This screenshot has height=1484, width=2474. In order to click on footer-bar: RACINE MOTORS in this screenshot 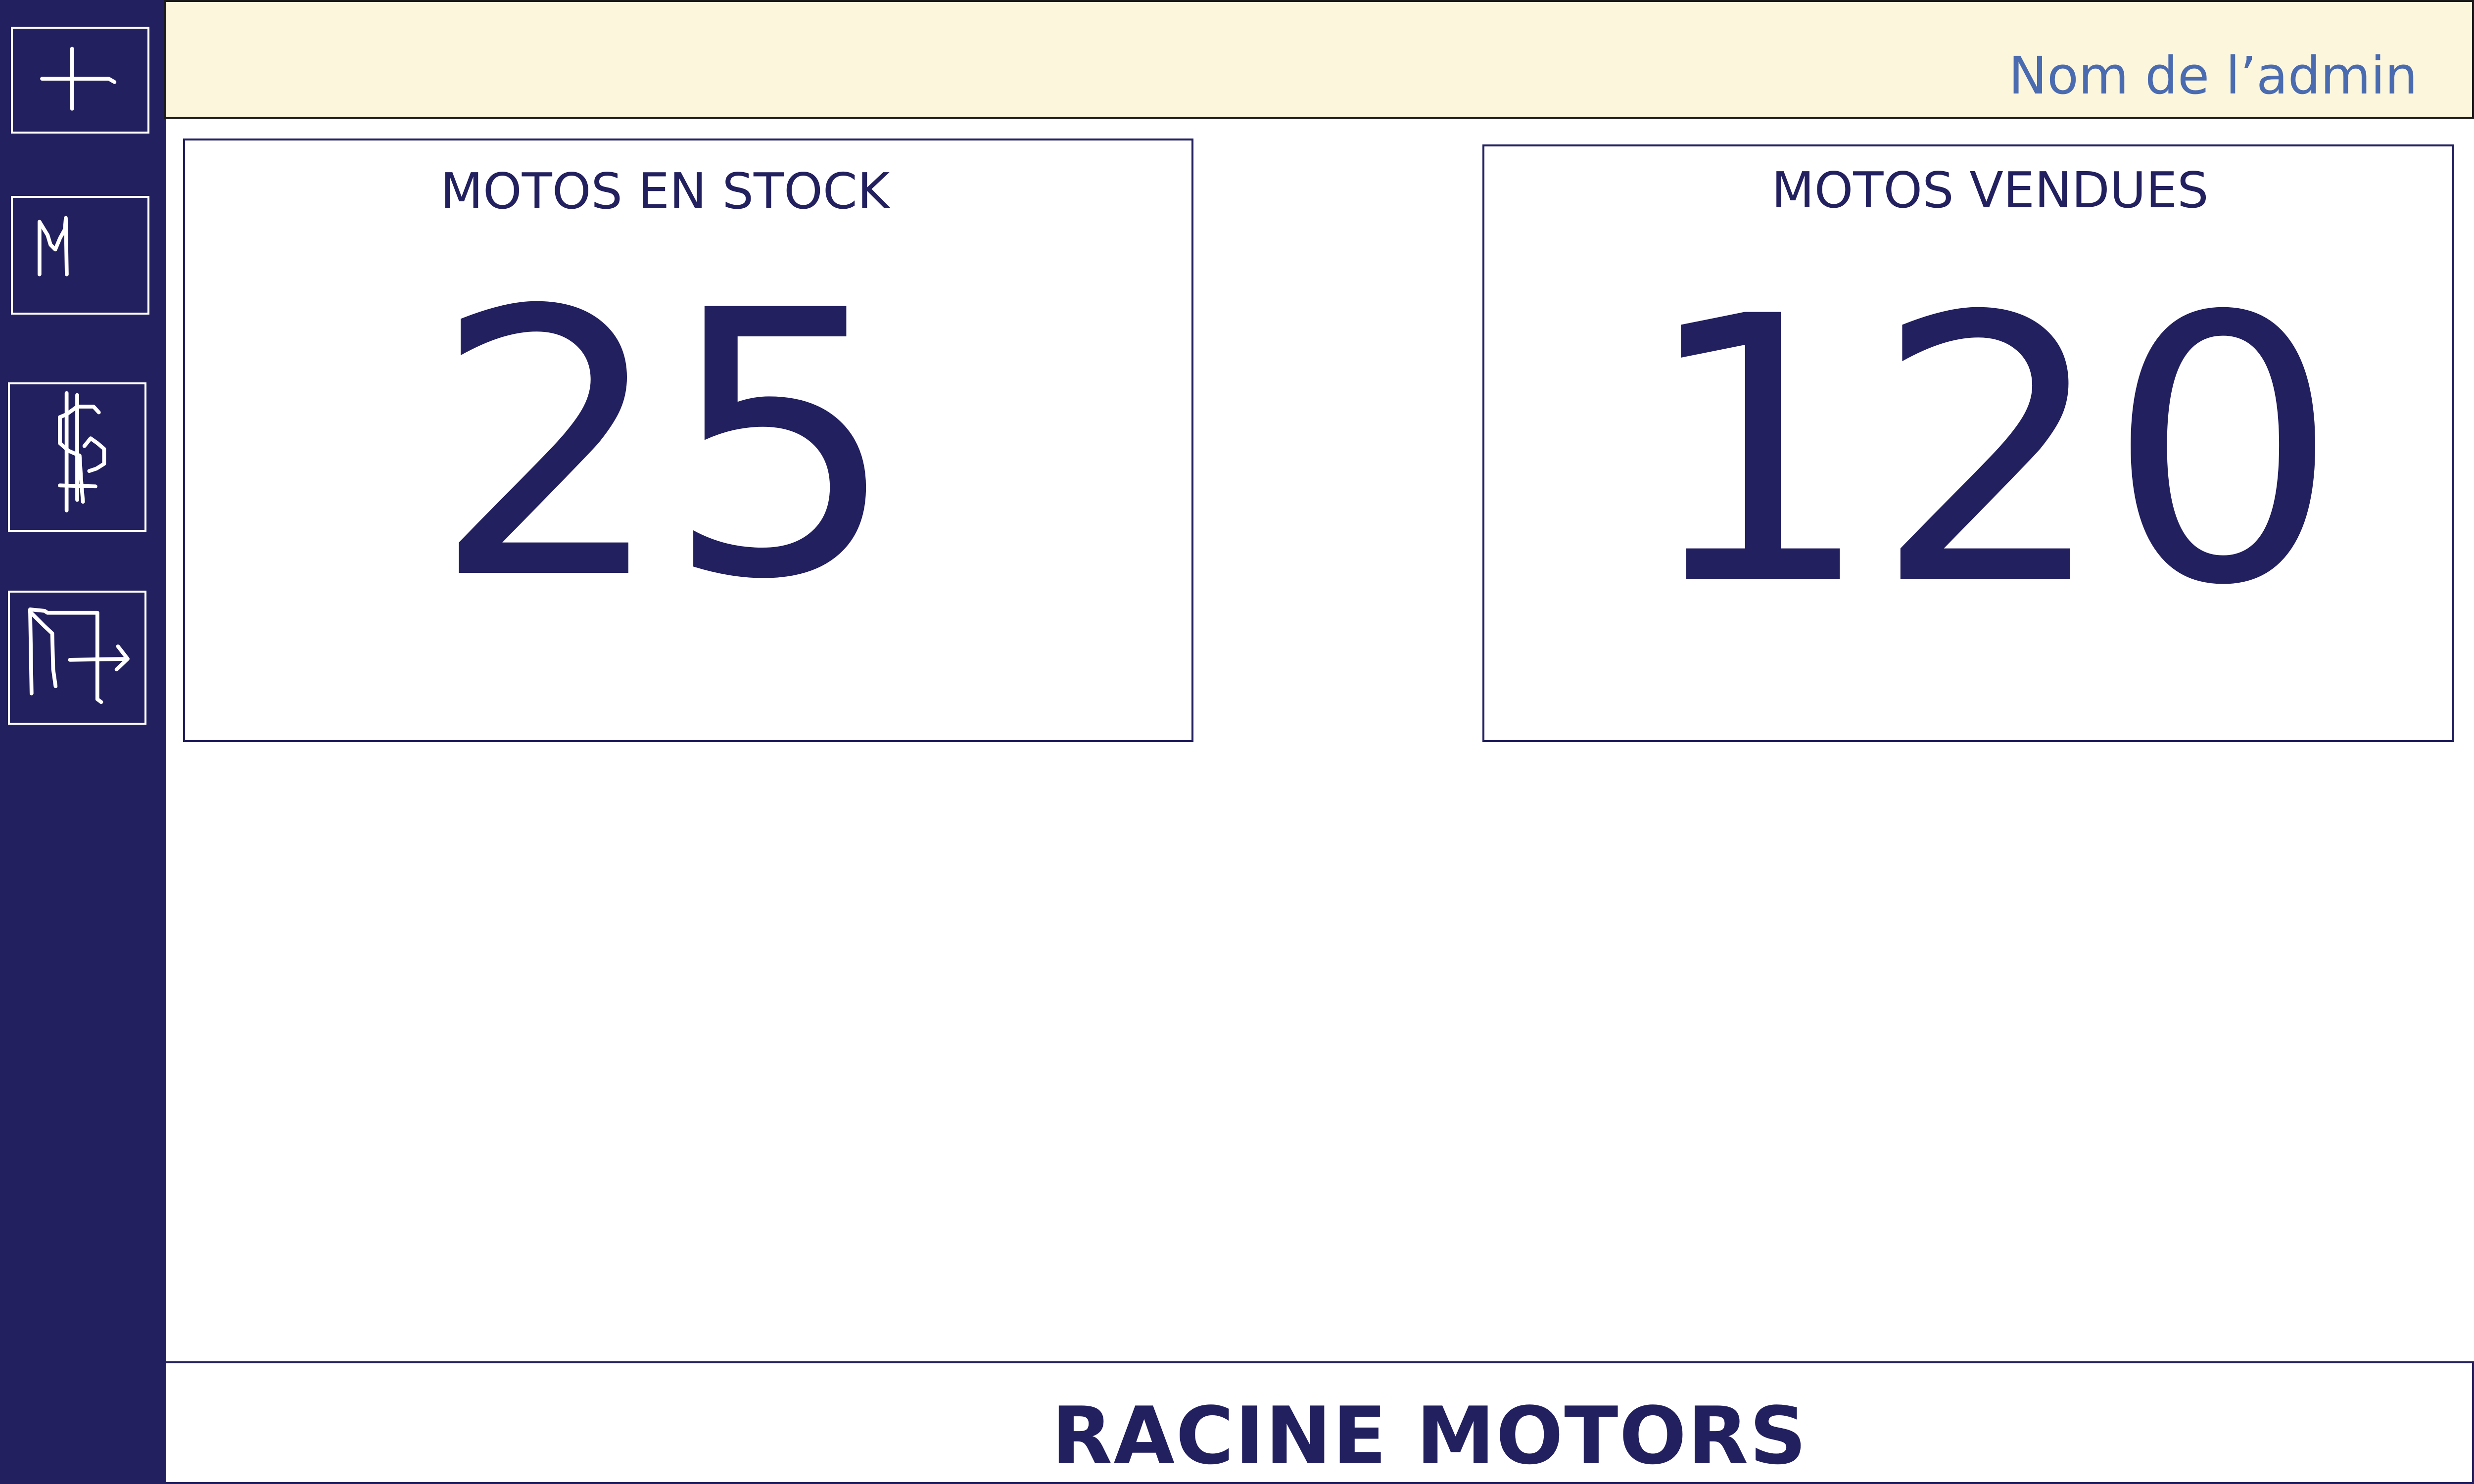, I will do `click(1319, 1422)`.